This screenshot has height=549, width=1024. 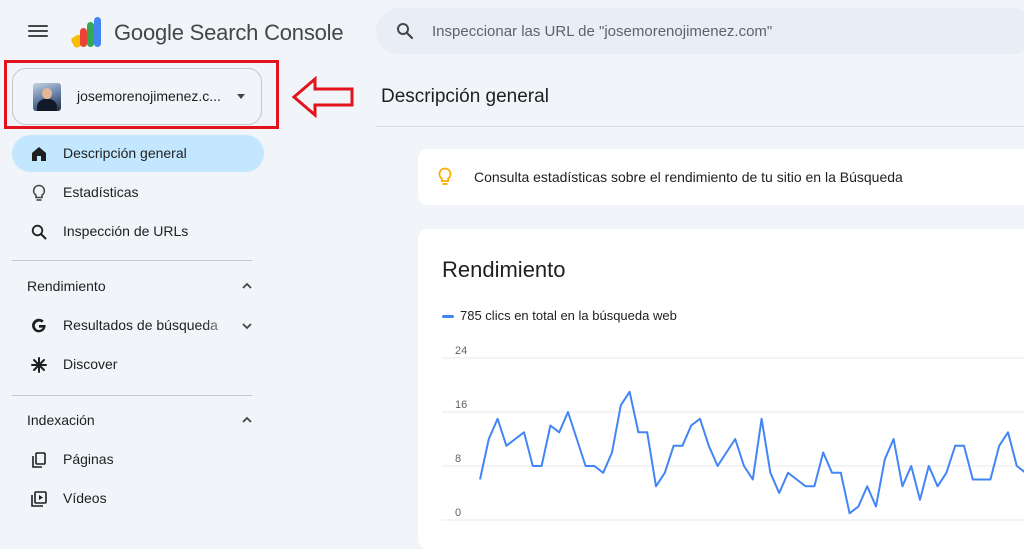 I want to click on app-title: Google Search Console, so click(x=229, y=33).